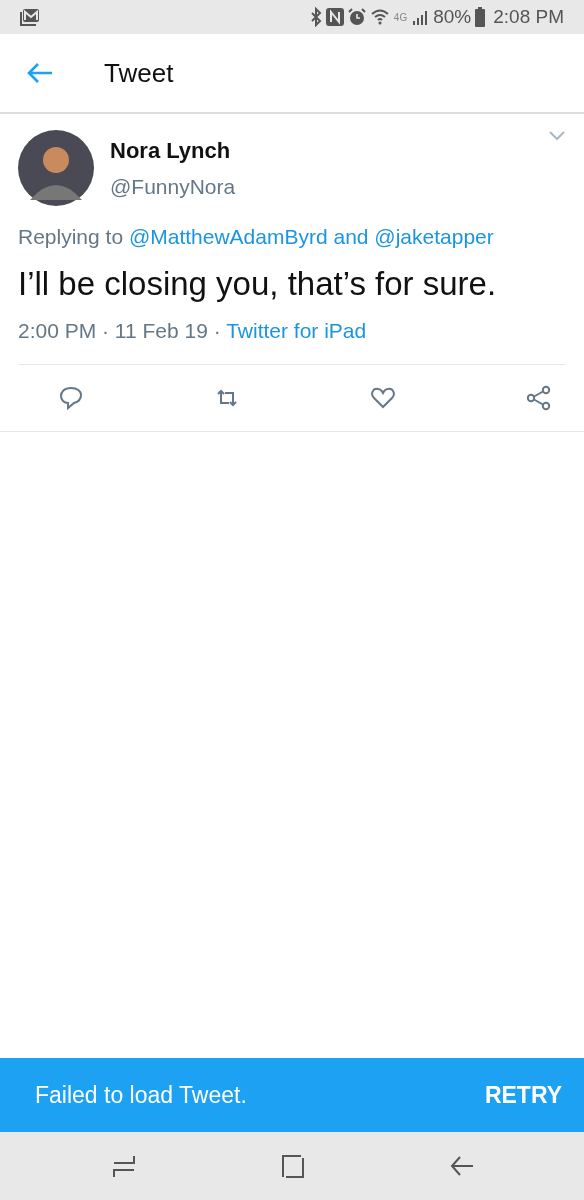 The width and height of the screenshot is (584, 1200). Describe the element at coordinates (71, 398) in the screenshot. I see `reply-icon` at that location.